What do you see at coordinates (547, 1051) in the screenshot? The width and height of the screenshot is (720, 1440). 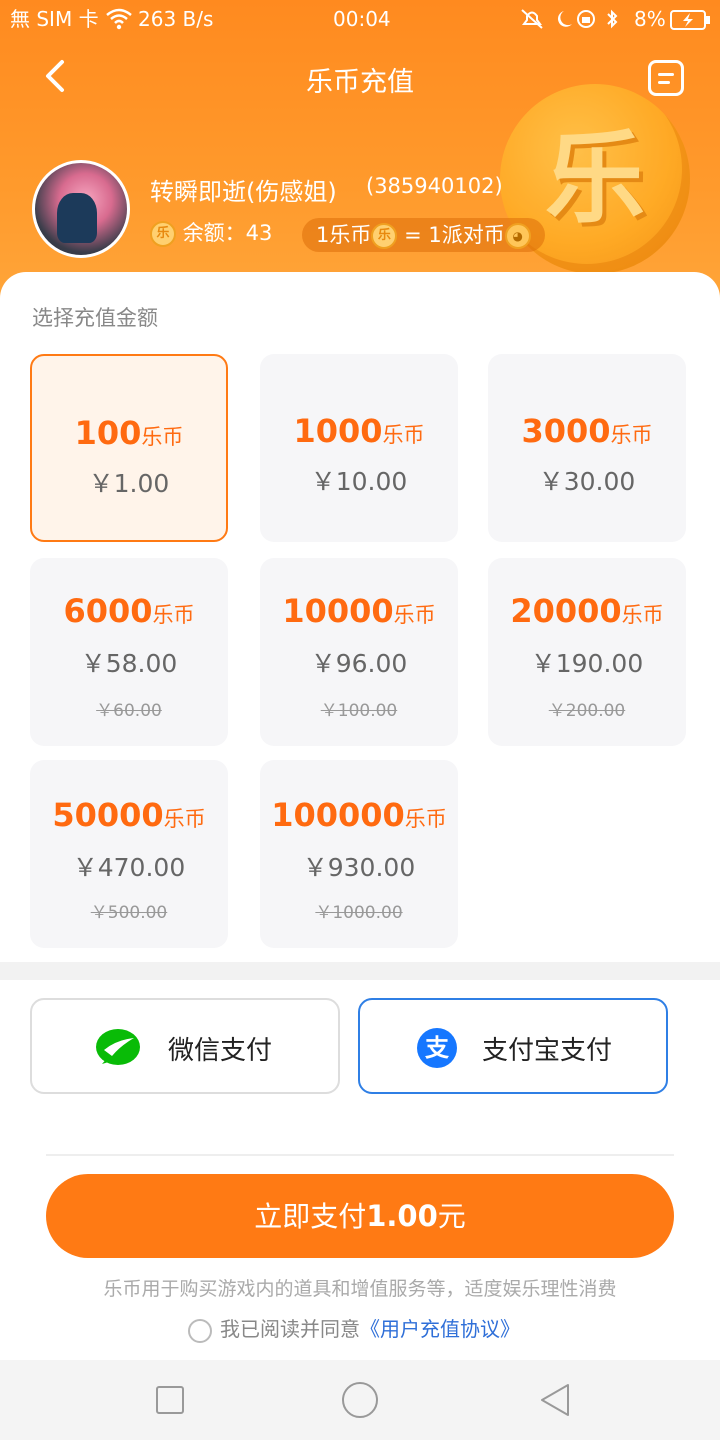 I see `alipay-label: 支付宝支付` at bounding box center [547, 1051].